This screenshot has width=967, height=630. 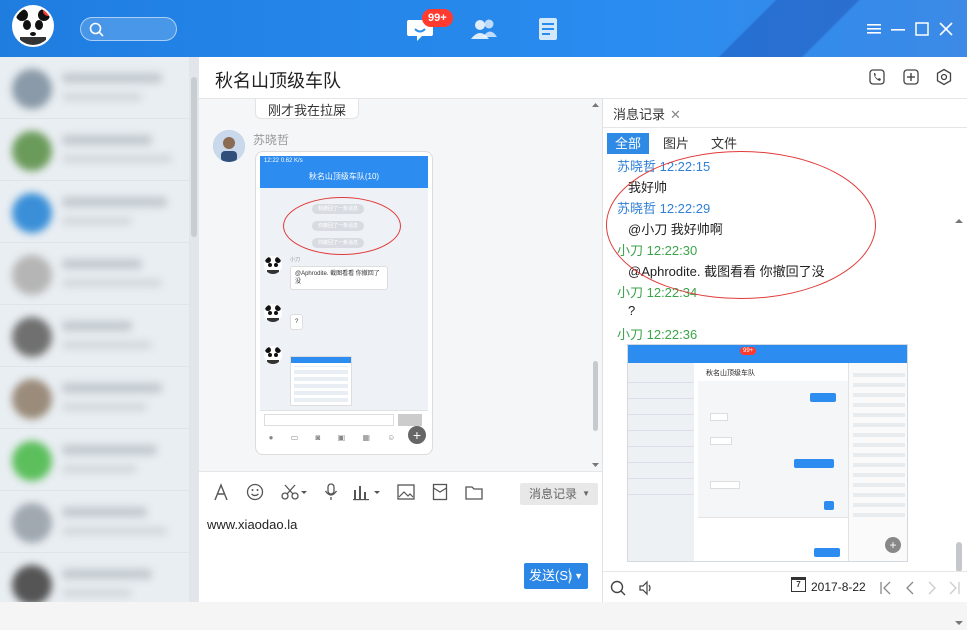 What do you see at coordinates (664, 166) in the screenshot?
I see `history-message-header: 苏晓哲 12:22:15` at bounding box center [664, 166].